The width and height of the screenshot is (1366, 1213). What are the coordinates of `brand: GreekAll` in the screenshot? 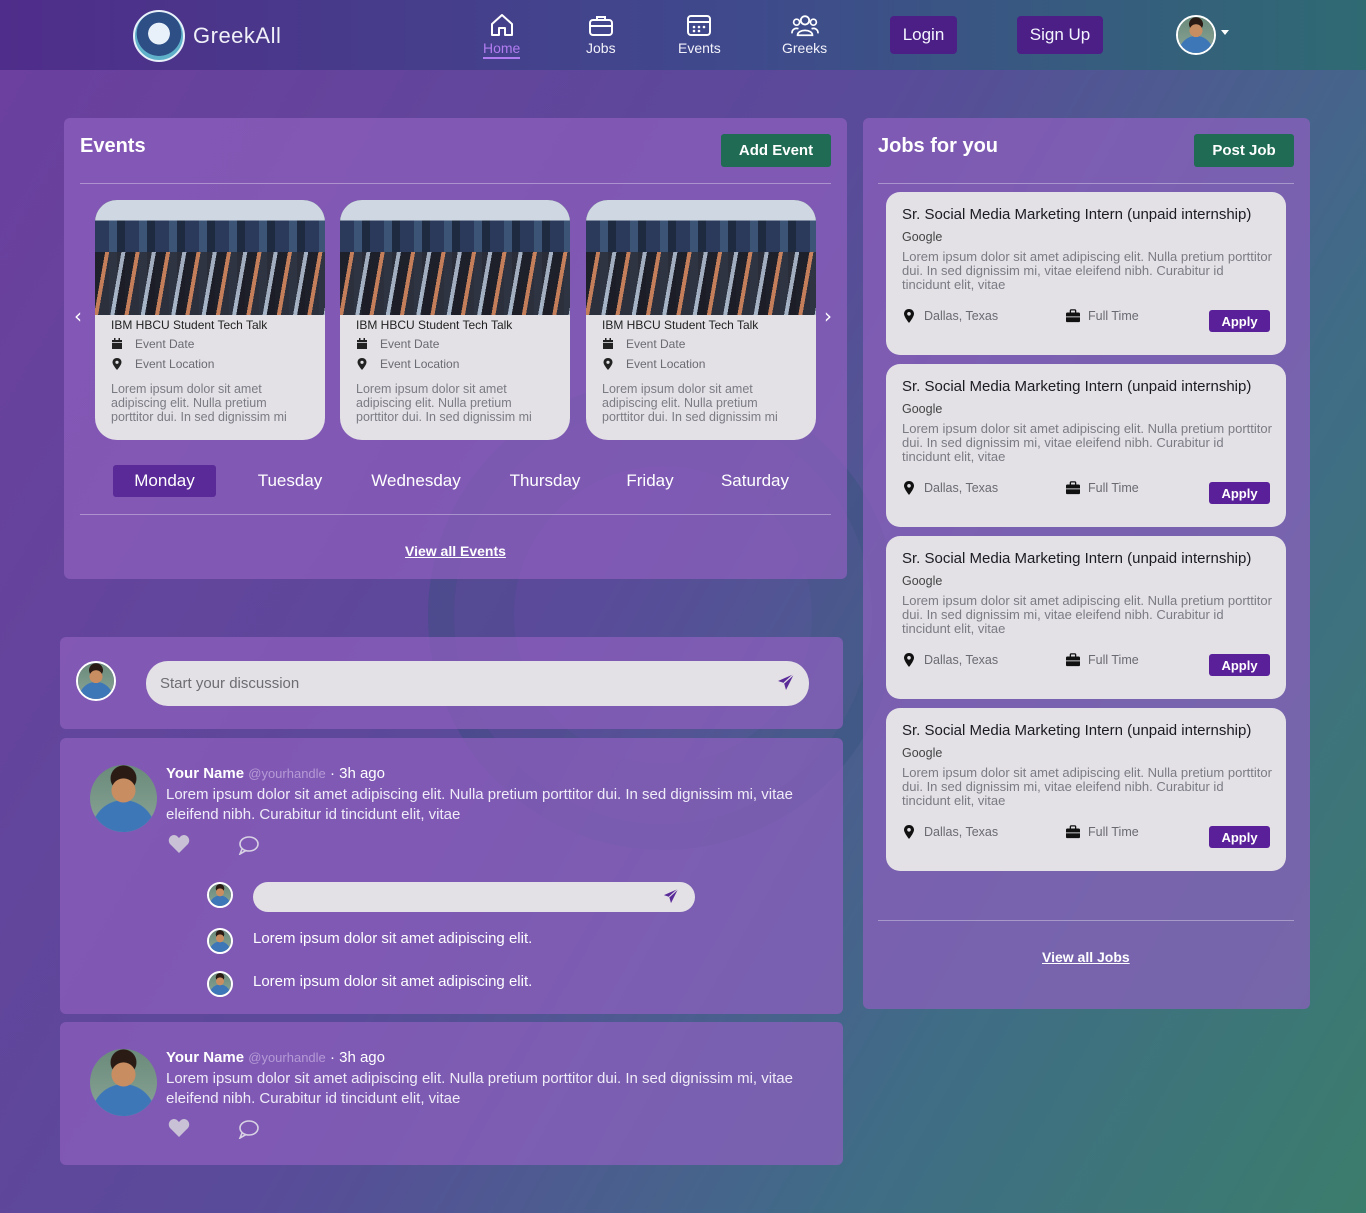 It's located at (207, 36).